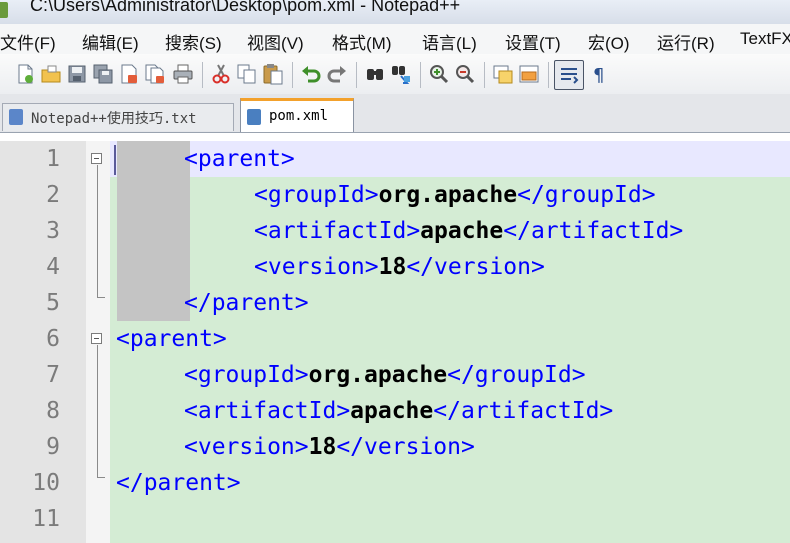  I want to click on menu-format: 格式(M), so click(361, 41).